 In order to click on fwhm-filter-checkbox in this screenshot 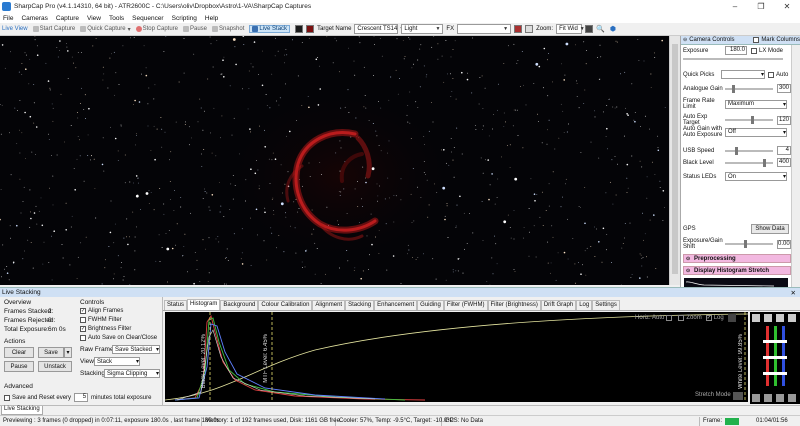, I will do `click(83, 320)`.